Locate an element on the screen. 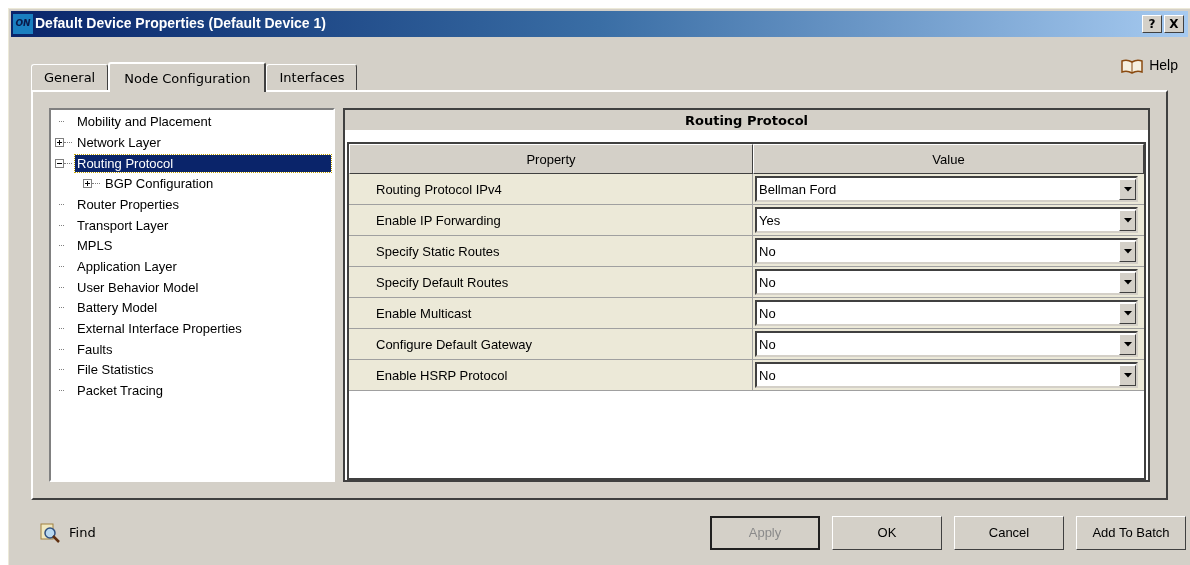  tree-item: Transport Layer is located at coordinates (123, 225).